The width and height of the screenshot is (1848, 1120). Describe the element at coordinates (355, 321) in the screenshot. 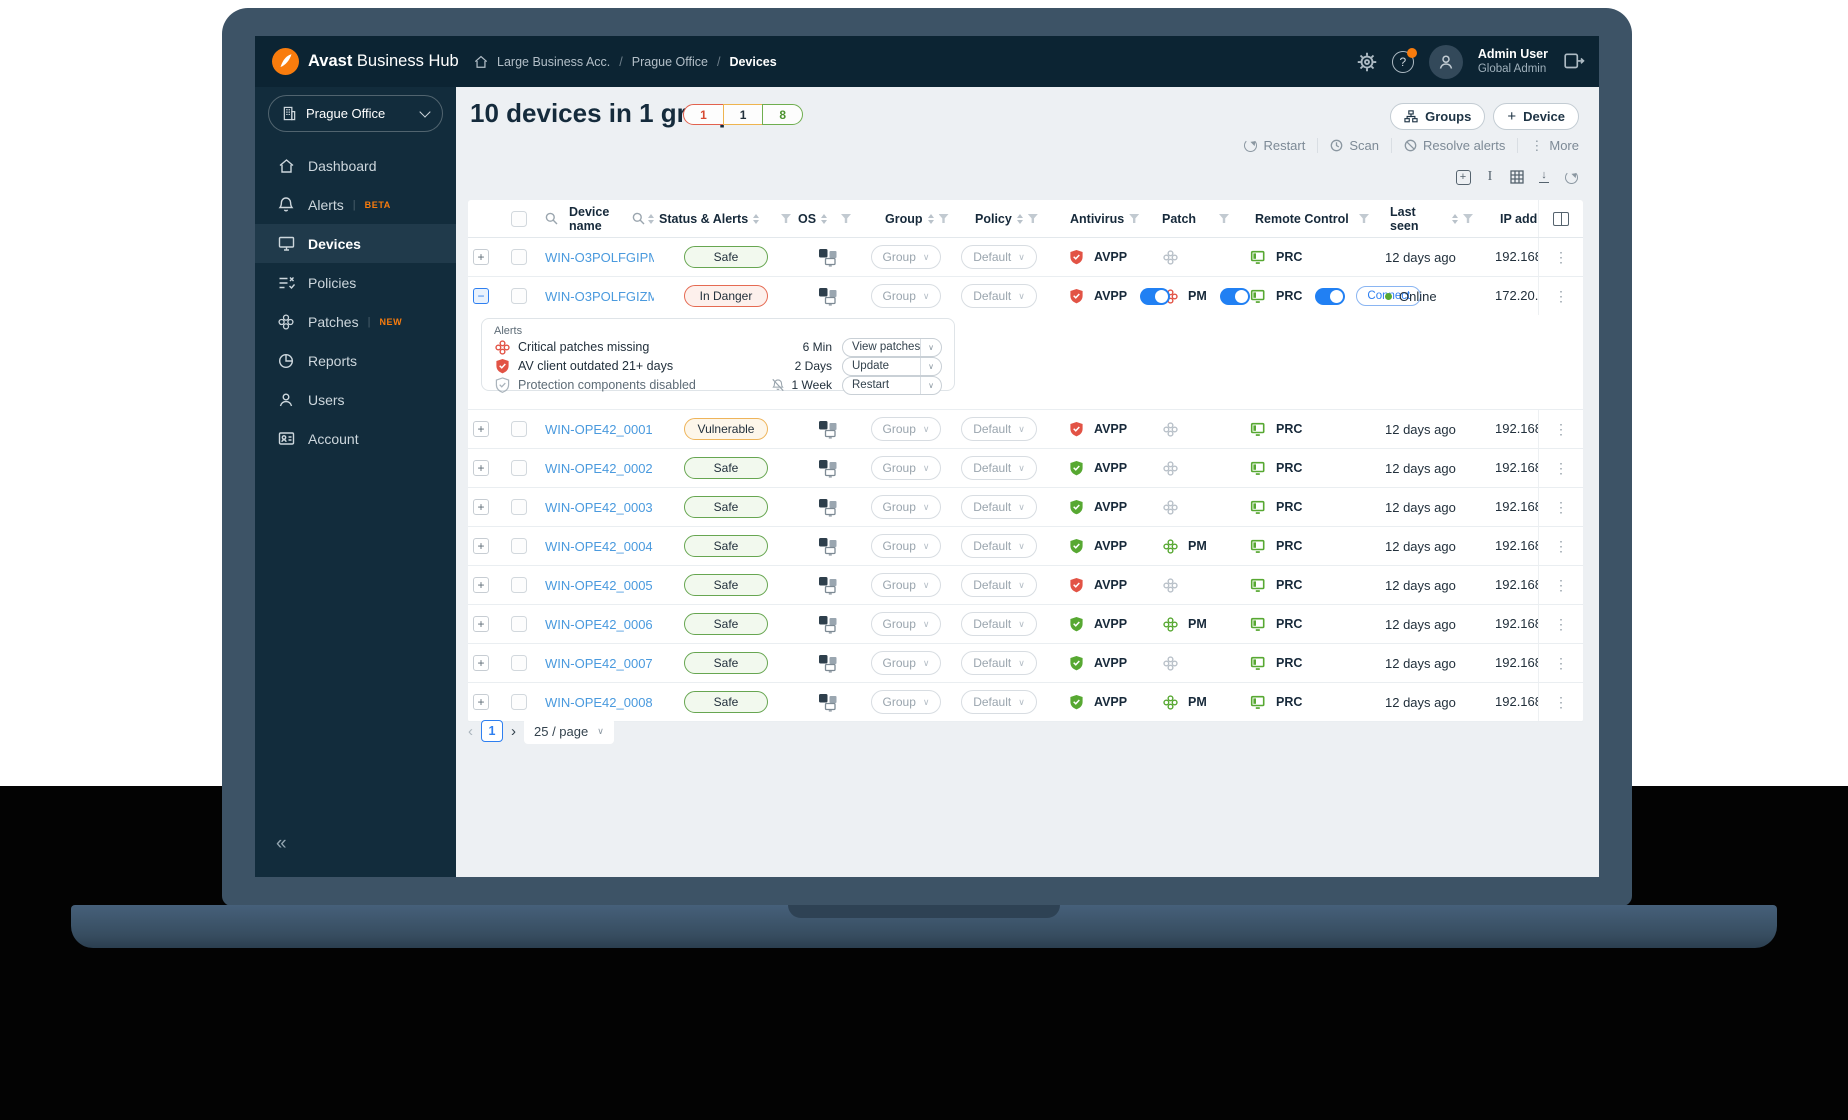

I see `sidebar-item-patches: Patches | NEW` at that location.